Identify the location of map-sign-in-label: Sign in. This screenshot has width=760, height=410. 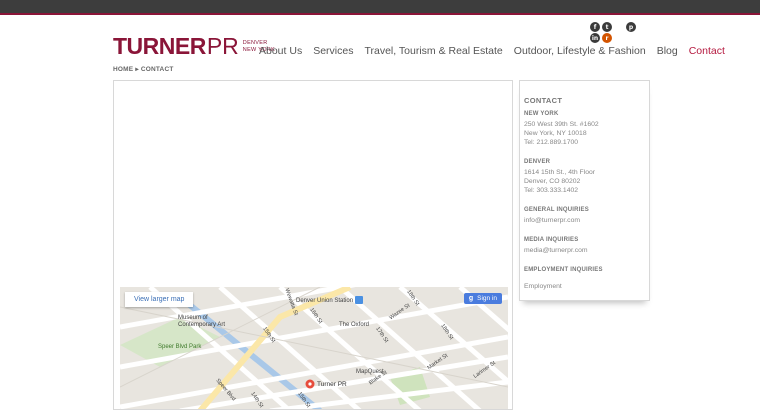
(487, 298).